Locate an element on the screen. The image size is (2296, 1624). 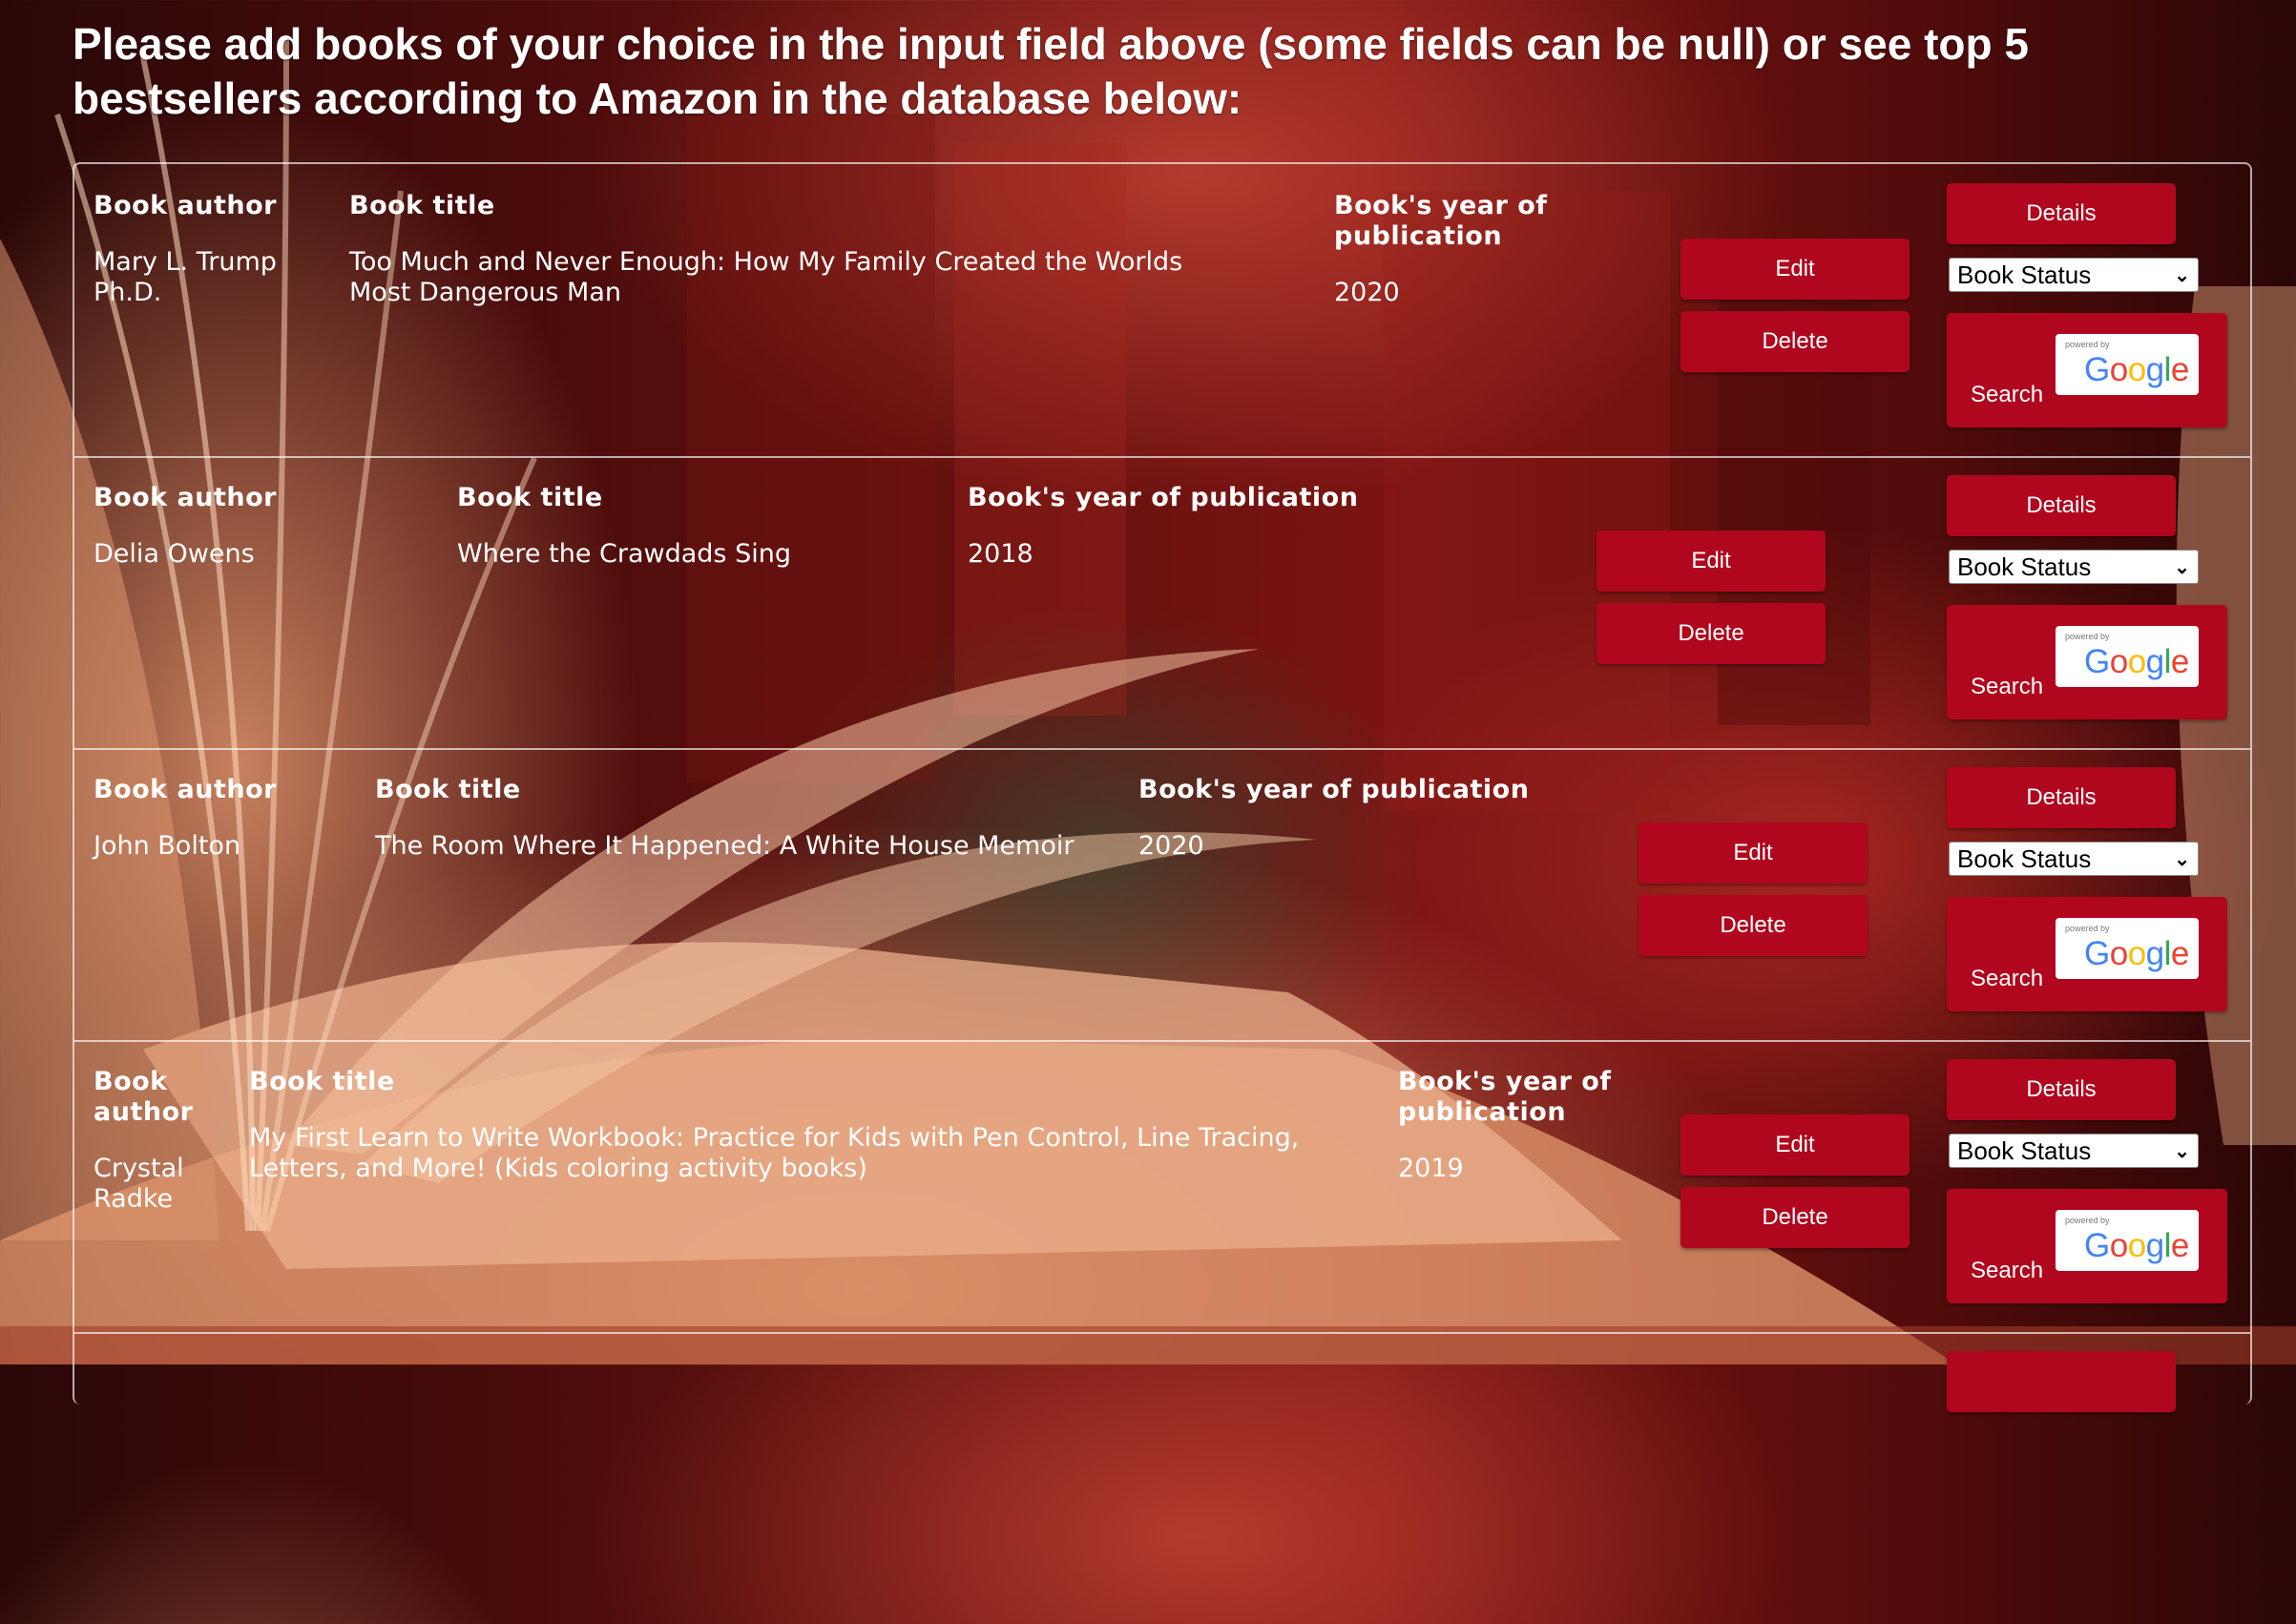
year-cell: Book's year of publication 2018 is located at coordinates (1197, 526).